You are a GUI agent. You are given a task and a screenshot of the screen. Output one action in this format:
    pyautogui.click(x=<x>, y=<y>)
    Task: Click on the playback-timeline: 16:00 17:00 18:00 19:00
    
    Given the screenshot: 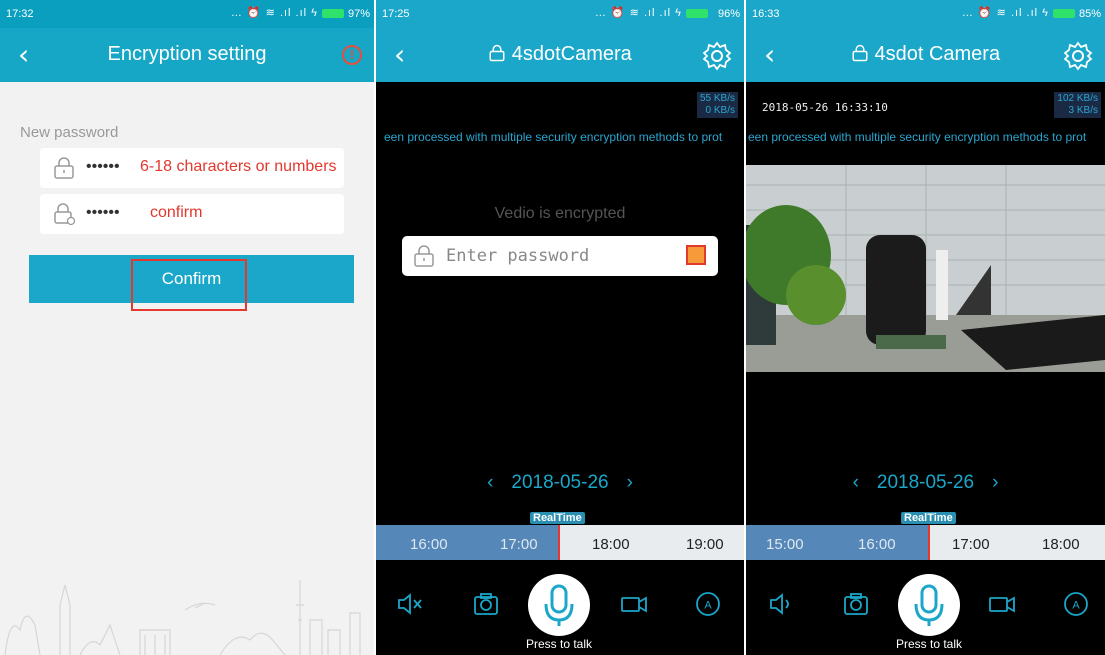 What is the action you would take?
    pyautogui.click(x=560, y=542)
    